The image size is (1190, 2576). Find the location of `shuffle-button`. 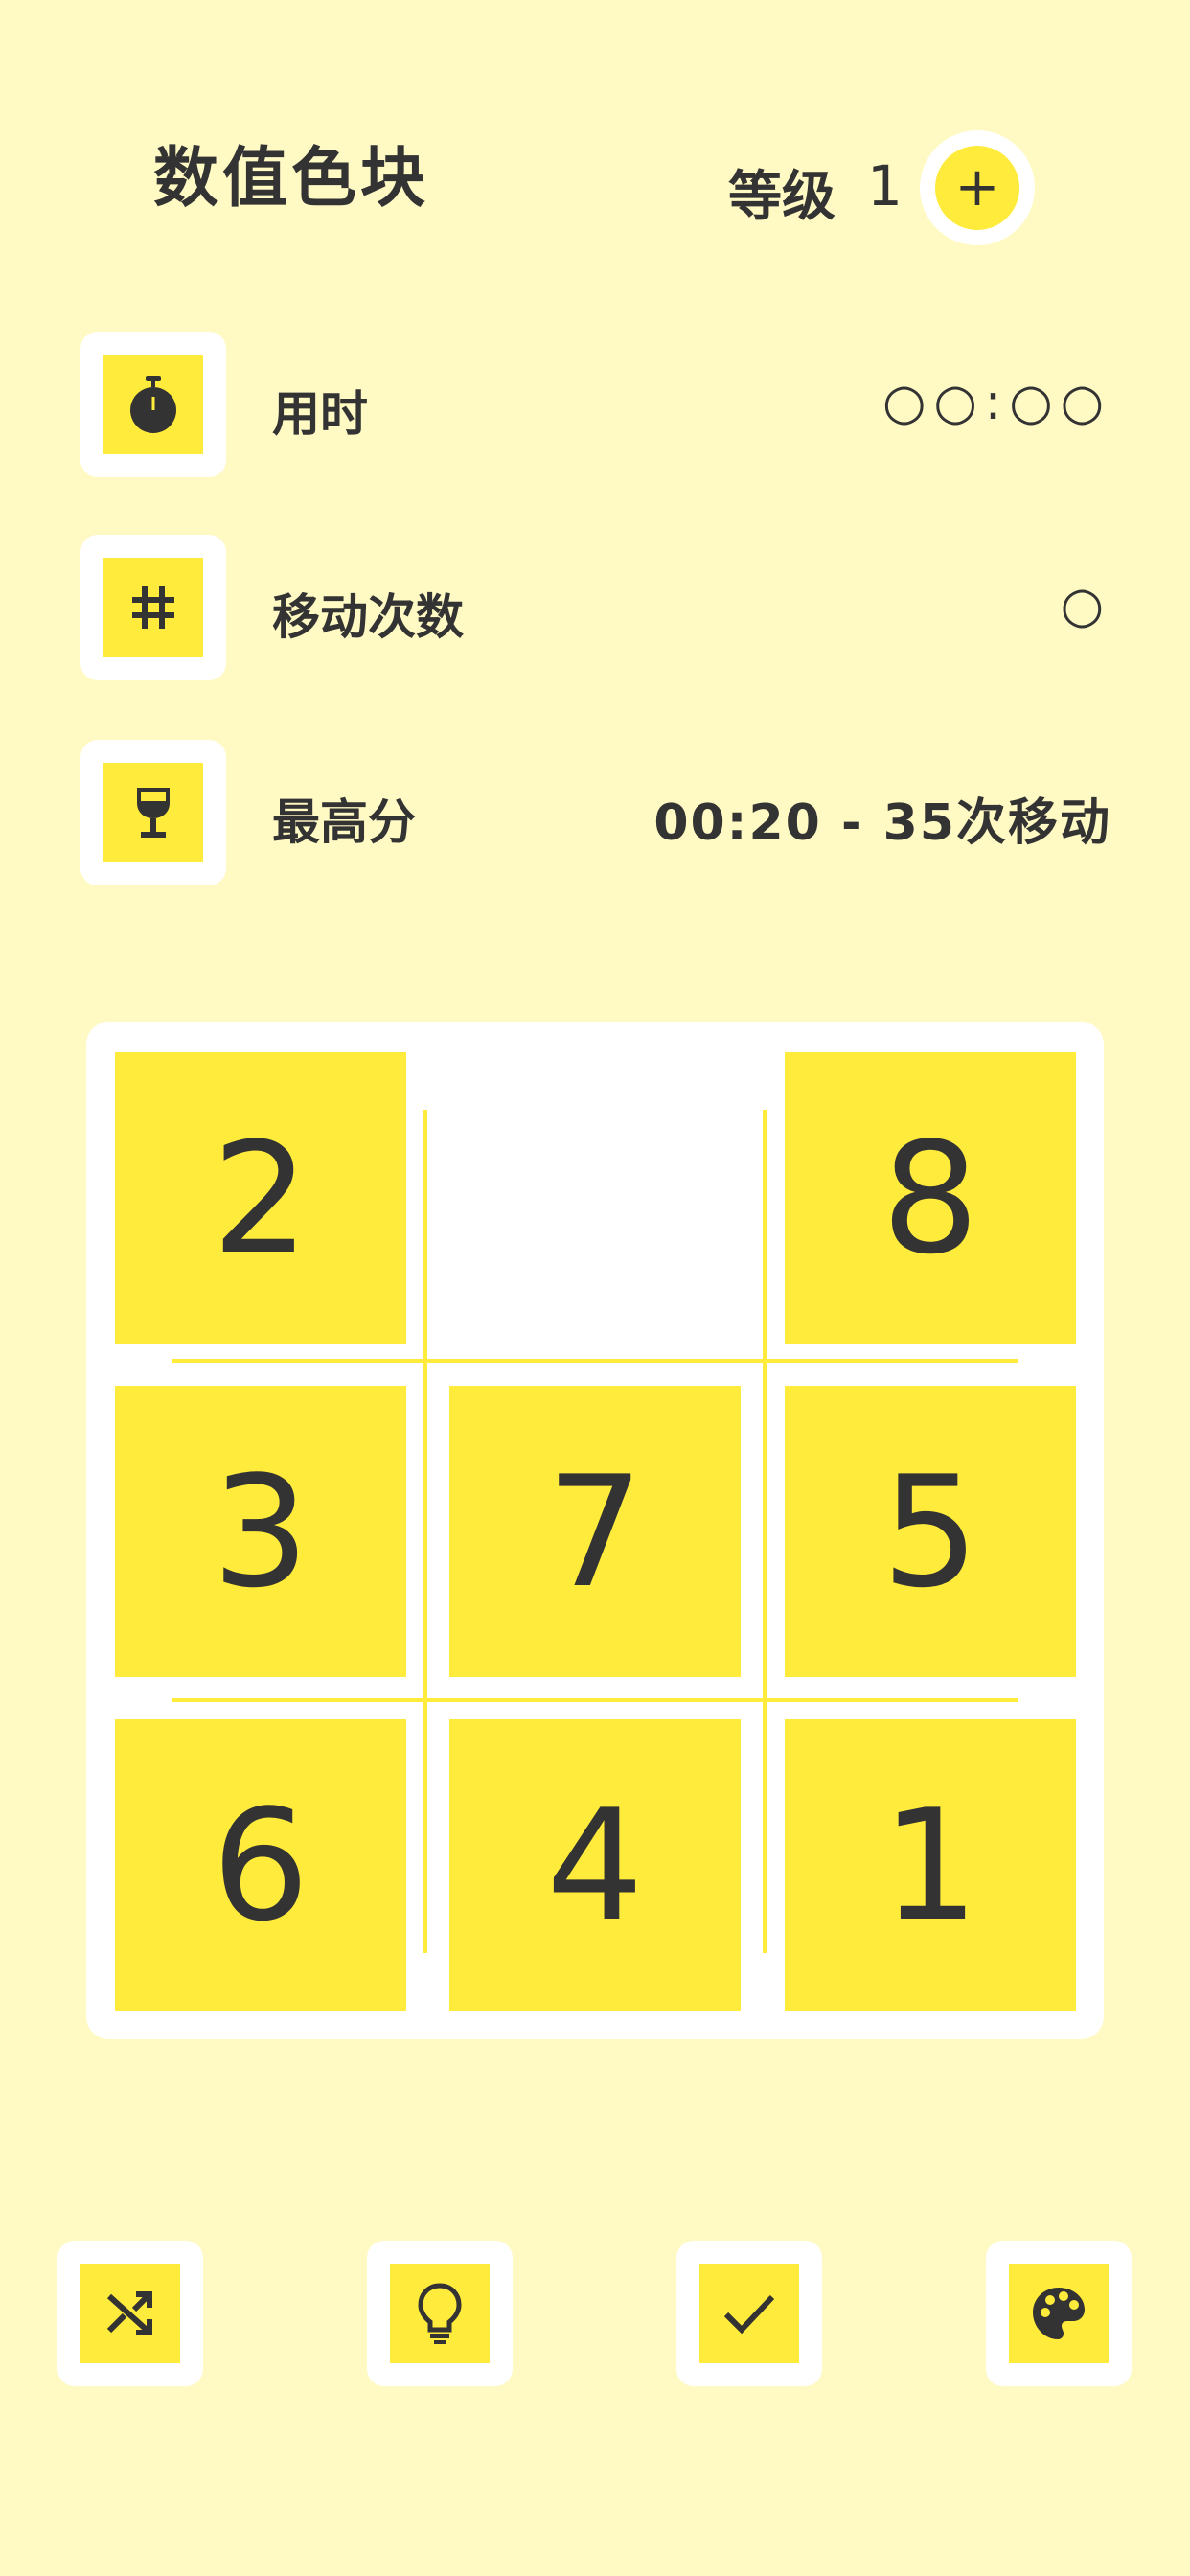

shuffle-button is located at coordinates (130, 2313).